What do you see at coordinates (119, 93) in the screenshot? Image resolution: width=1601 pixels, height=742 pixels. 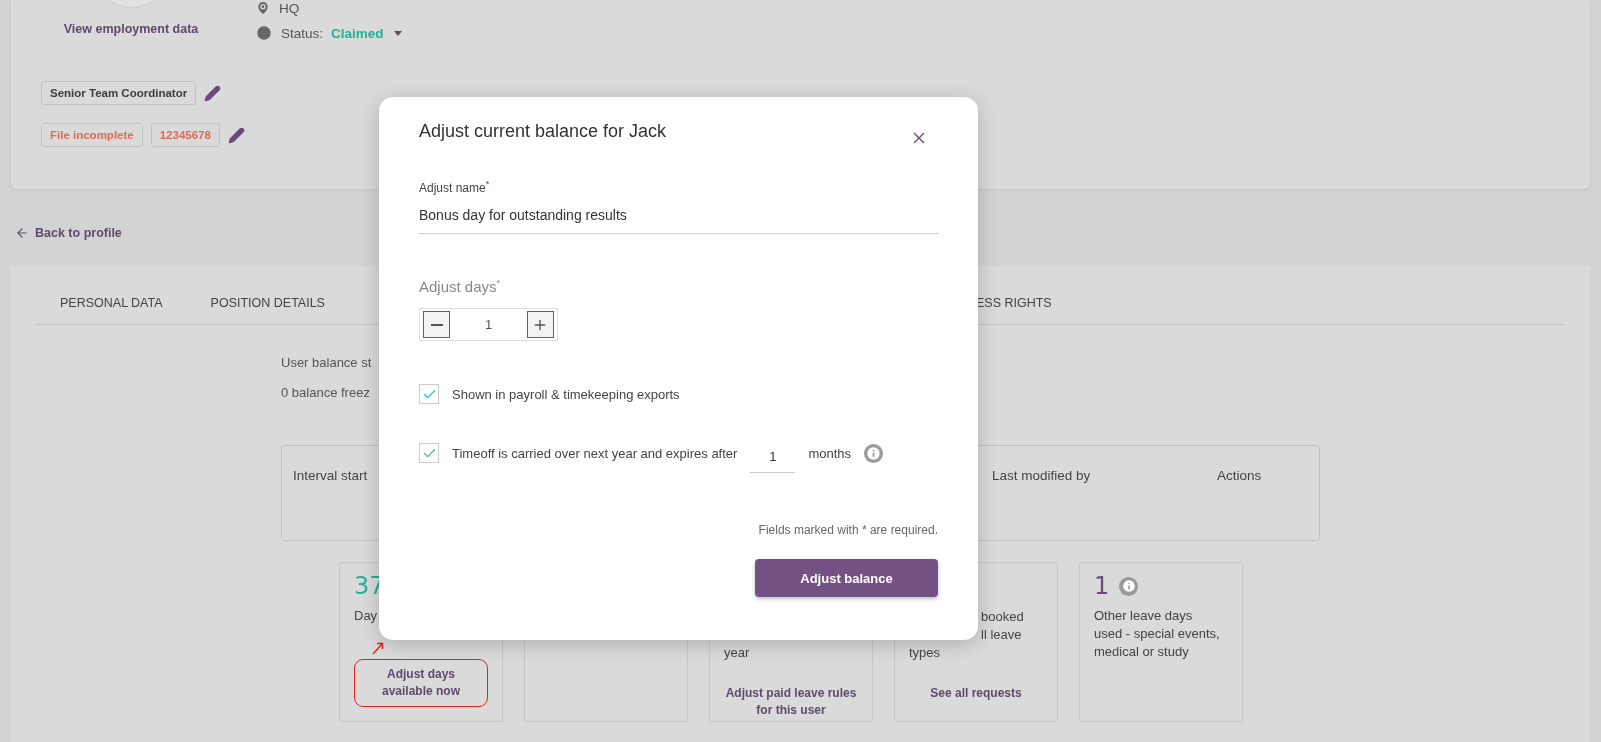 I see `position-tag: Senior Team Coordinator` at bounding box center [119, 93].